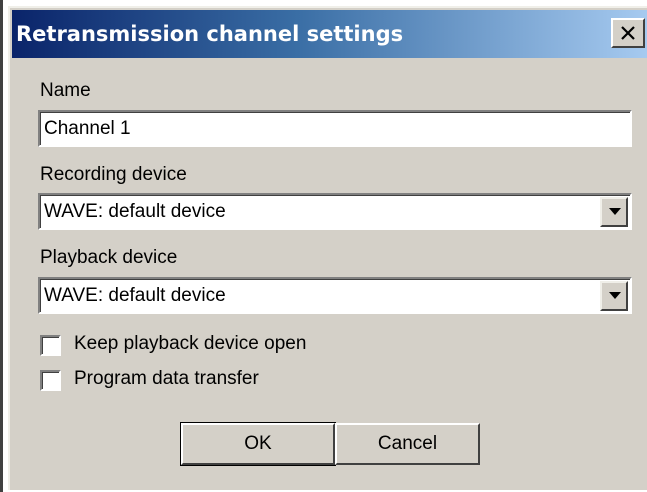 This screenshot has width=647, height=492. What do you see at coordinates (50, 345) in the screenshot?
I see `keep-open-checkbox` at bounding box center [50, 345].